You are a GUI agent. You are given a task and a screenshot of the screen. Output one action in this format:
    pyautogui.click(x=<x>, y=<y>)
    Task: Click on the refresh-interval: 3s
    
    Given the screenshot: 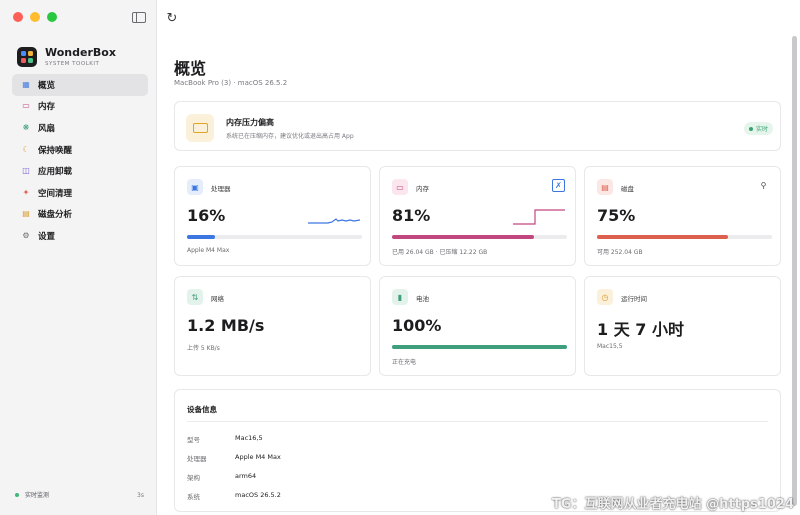 What is the action you would take?
    pyautogui.click(x=140, y=495)
    